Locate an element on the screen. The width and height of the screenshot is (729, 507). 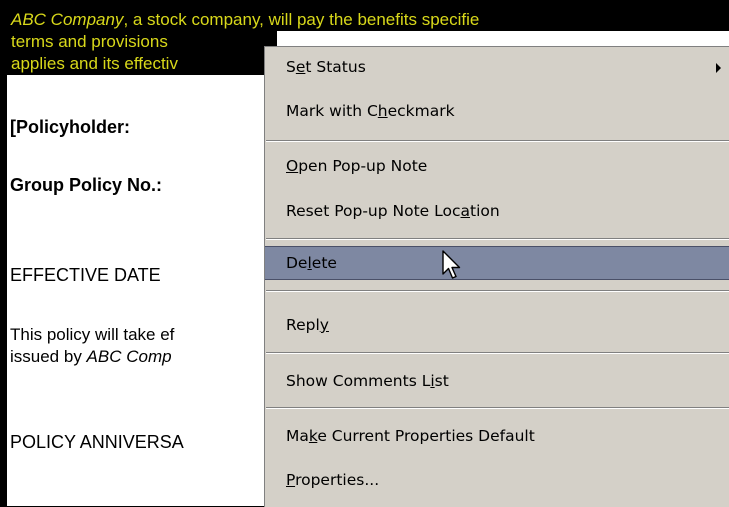
menu-item-make-current-properties-default: Make Current Properties Default is located at coordinates (497, 437).